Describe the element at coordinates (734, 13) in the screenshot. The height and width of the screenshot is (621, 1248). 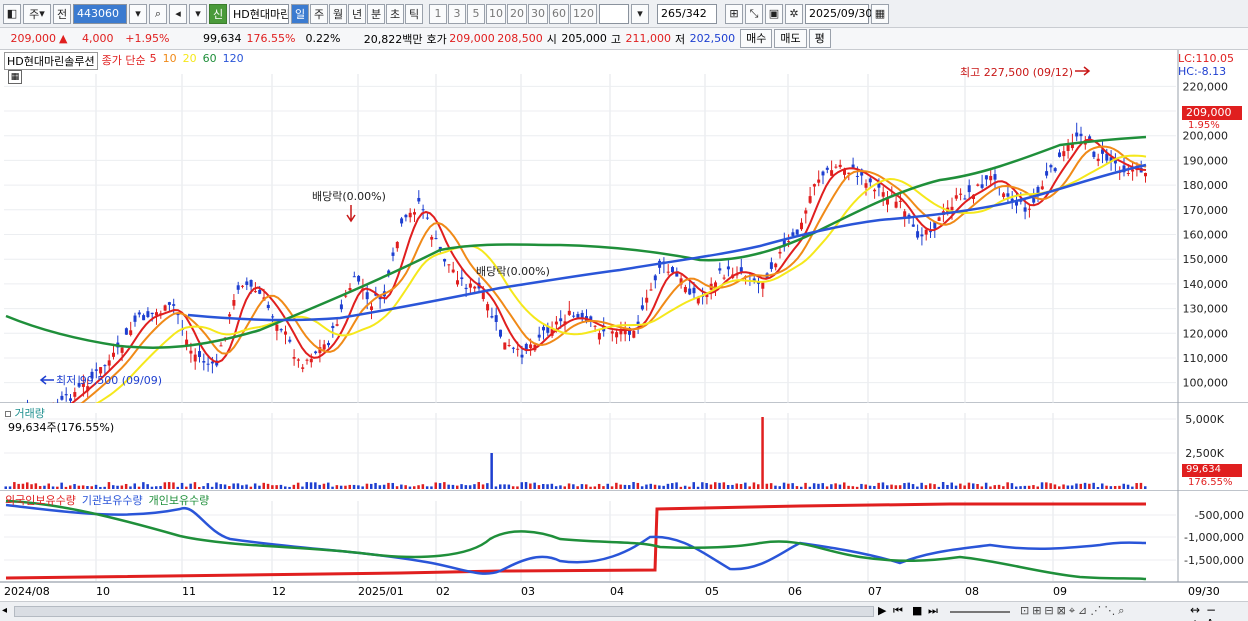
I see `grid-icon: ⊞` at that location.